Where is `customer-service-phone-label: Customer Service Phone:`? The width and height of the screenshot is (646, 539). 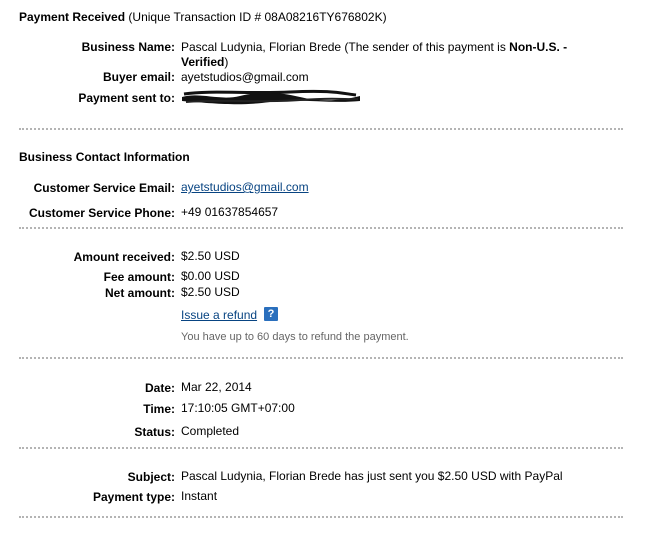 customer-service-phone-label: Customer Service Phone: is located at coordinates (101, 213).